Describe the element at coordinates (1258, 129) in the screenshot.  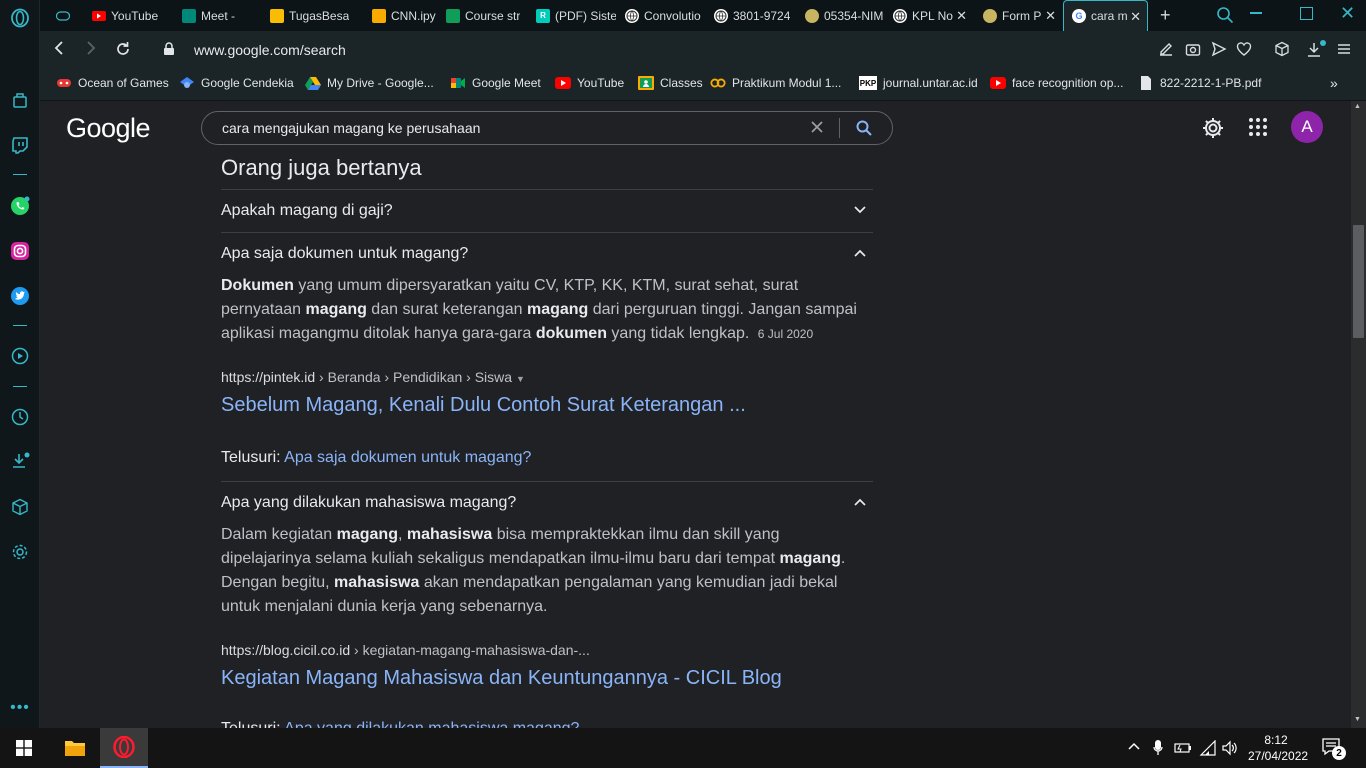
I see `apps-grid-icon` at that location.